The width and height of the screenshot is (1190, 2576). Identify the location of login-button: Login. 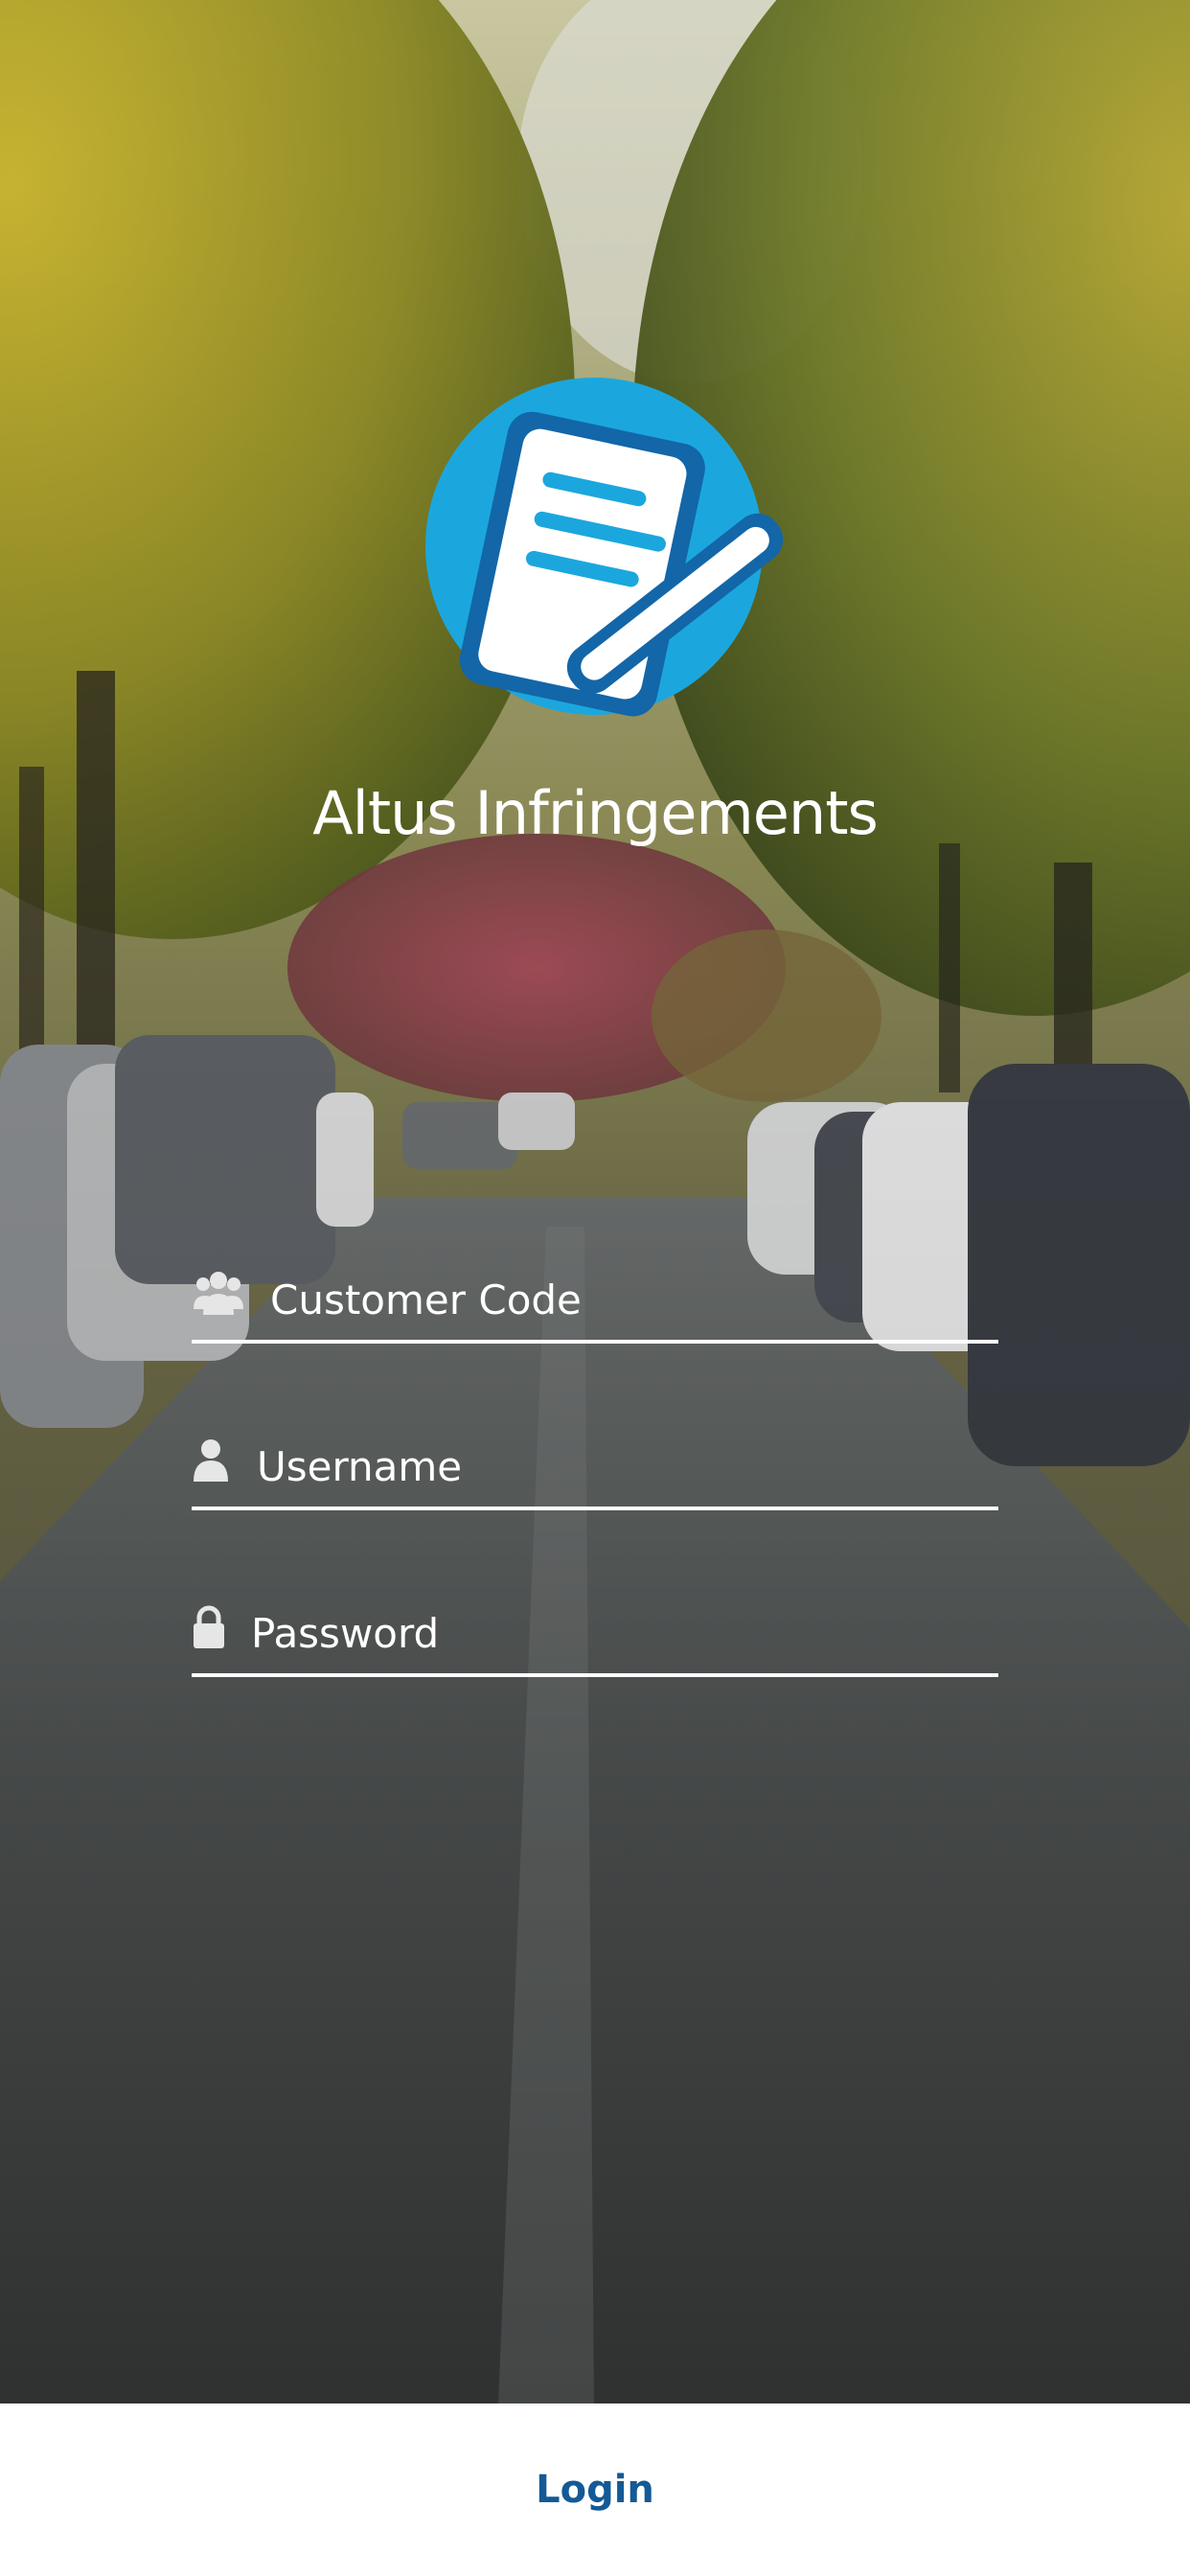
(595, 2490).